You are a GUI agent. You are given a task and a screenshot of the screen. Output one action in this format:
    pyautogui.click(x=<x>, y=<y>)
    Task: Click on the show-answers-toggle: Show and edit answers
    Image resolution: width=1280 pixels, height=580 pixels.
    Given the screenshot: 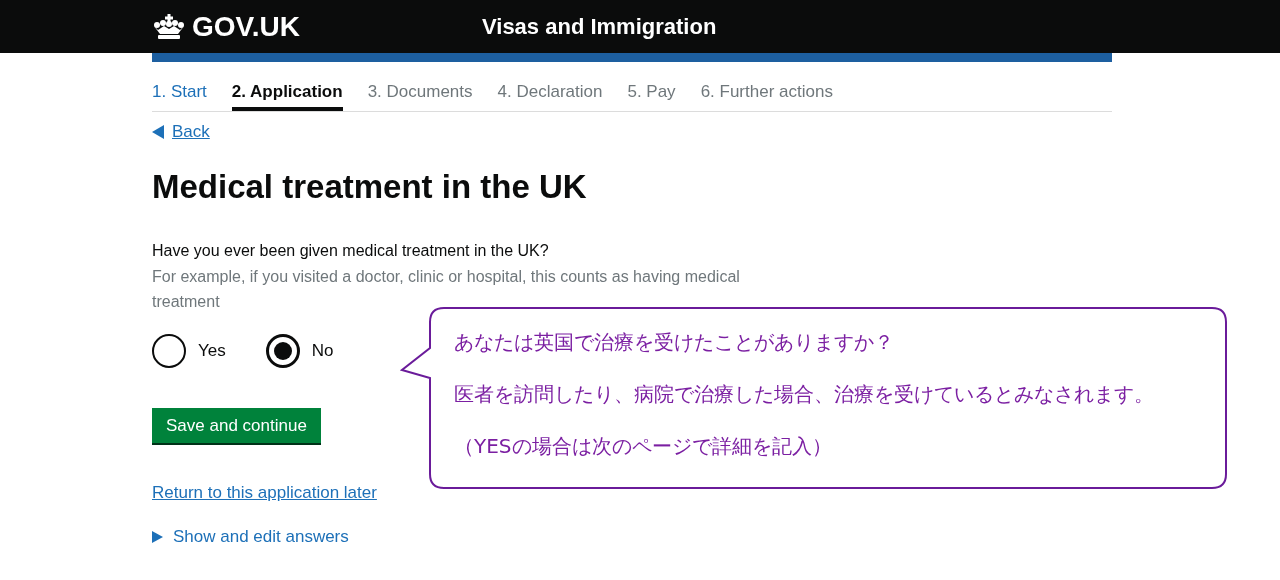 What is the action you would take?
    pyautogui.click(x=250, y=537)
    